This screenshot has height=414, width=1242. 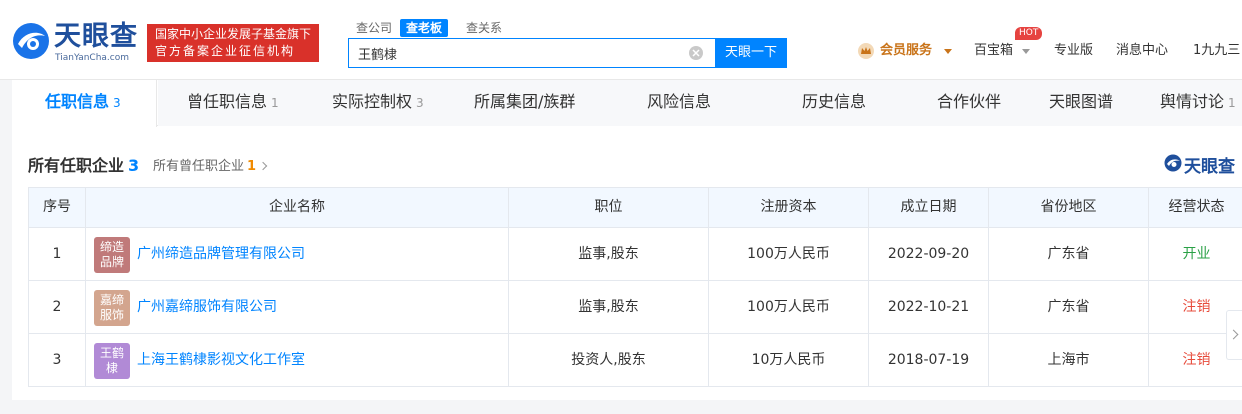 I want to click on row-index: 1, so click(x=57, y=254).